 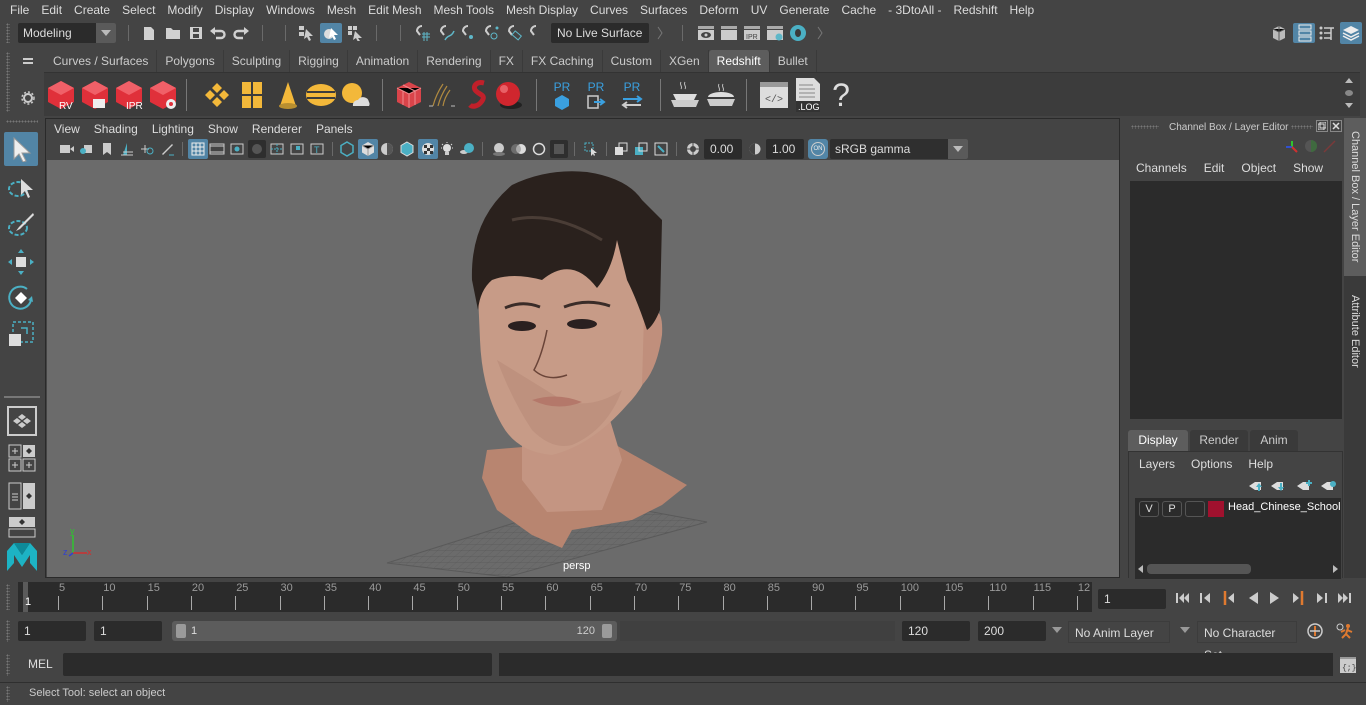 I want to click on select-tool-icon, so click(x=21, y=149).